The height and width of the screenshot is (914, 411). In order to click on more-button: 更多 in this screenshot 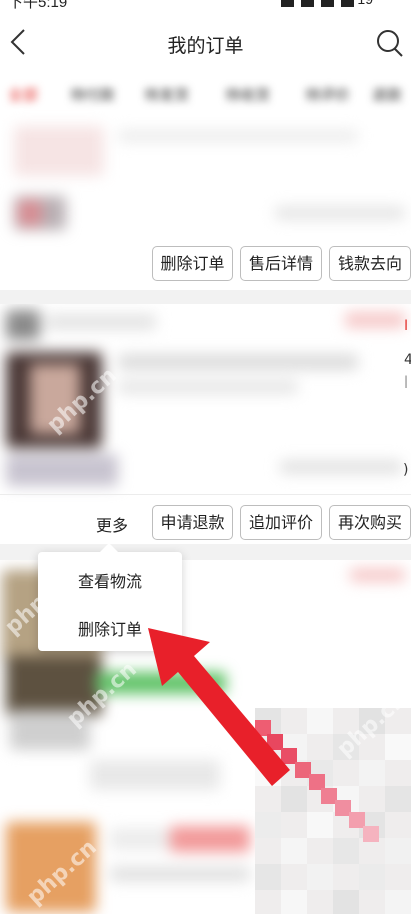, I will do `click(112, 524)`.